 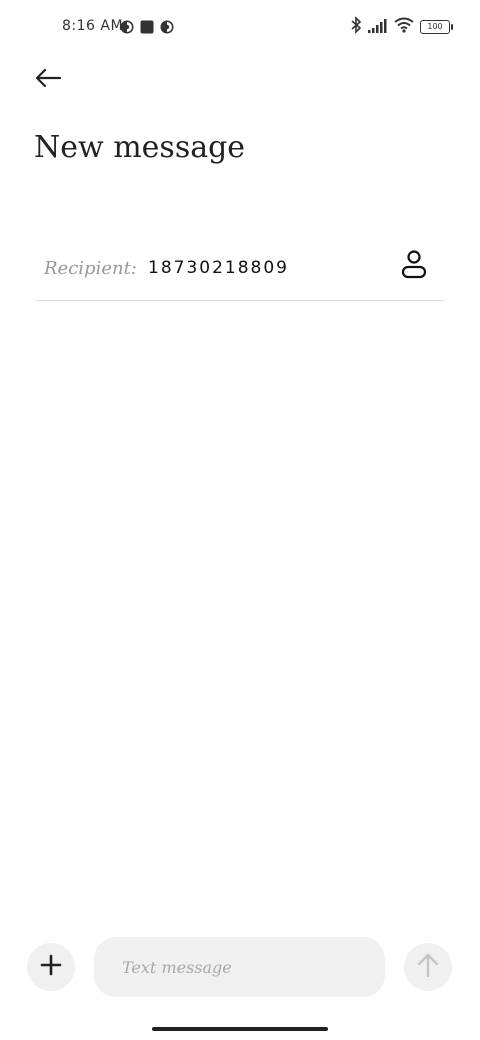 I want to click on recipient-row: Recipient:, so click(x=240, y=270).